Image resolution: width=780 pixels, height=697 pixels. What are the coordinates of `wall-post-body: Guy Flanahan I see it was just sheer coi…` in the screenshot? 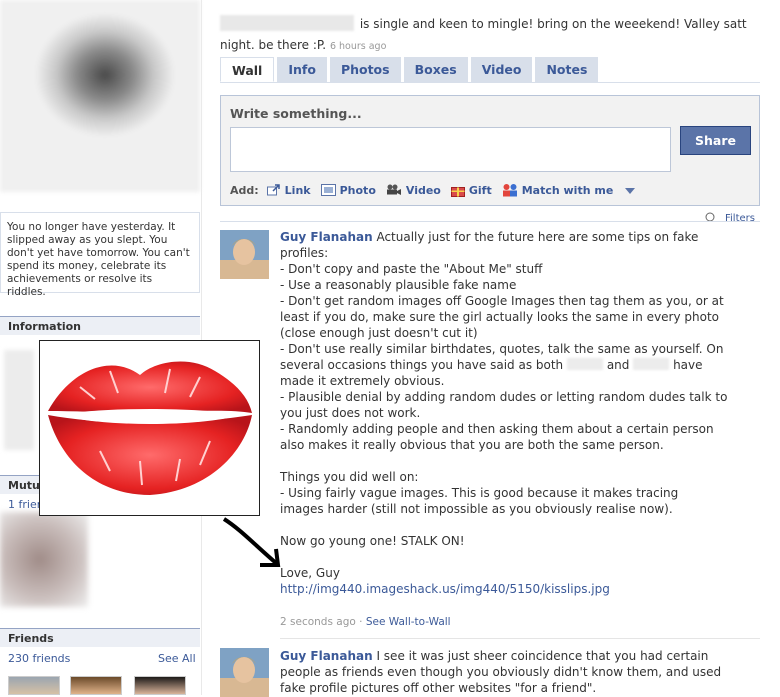 It's located at (501, 672).